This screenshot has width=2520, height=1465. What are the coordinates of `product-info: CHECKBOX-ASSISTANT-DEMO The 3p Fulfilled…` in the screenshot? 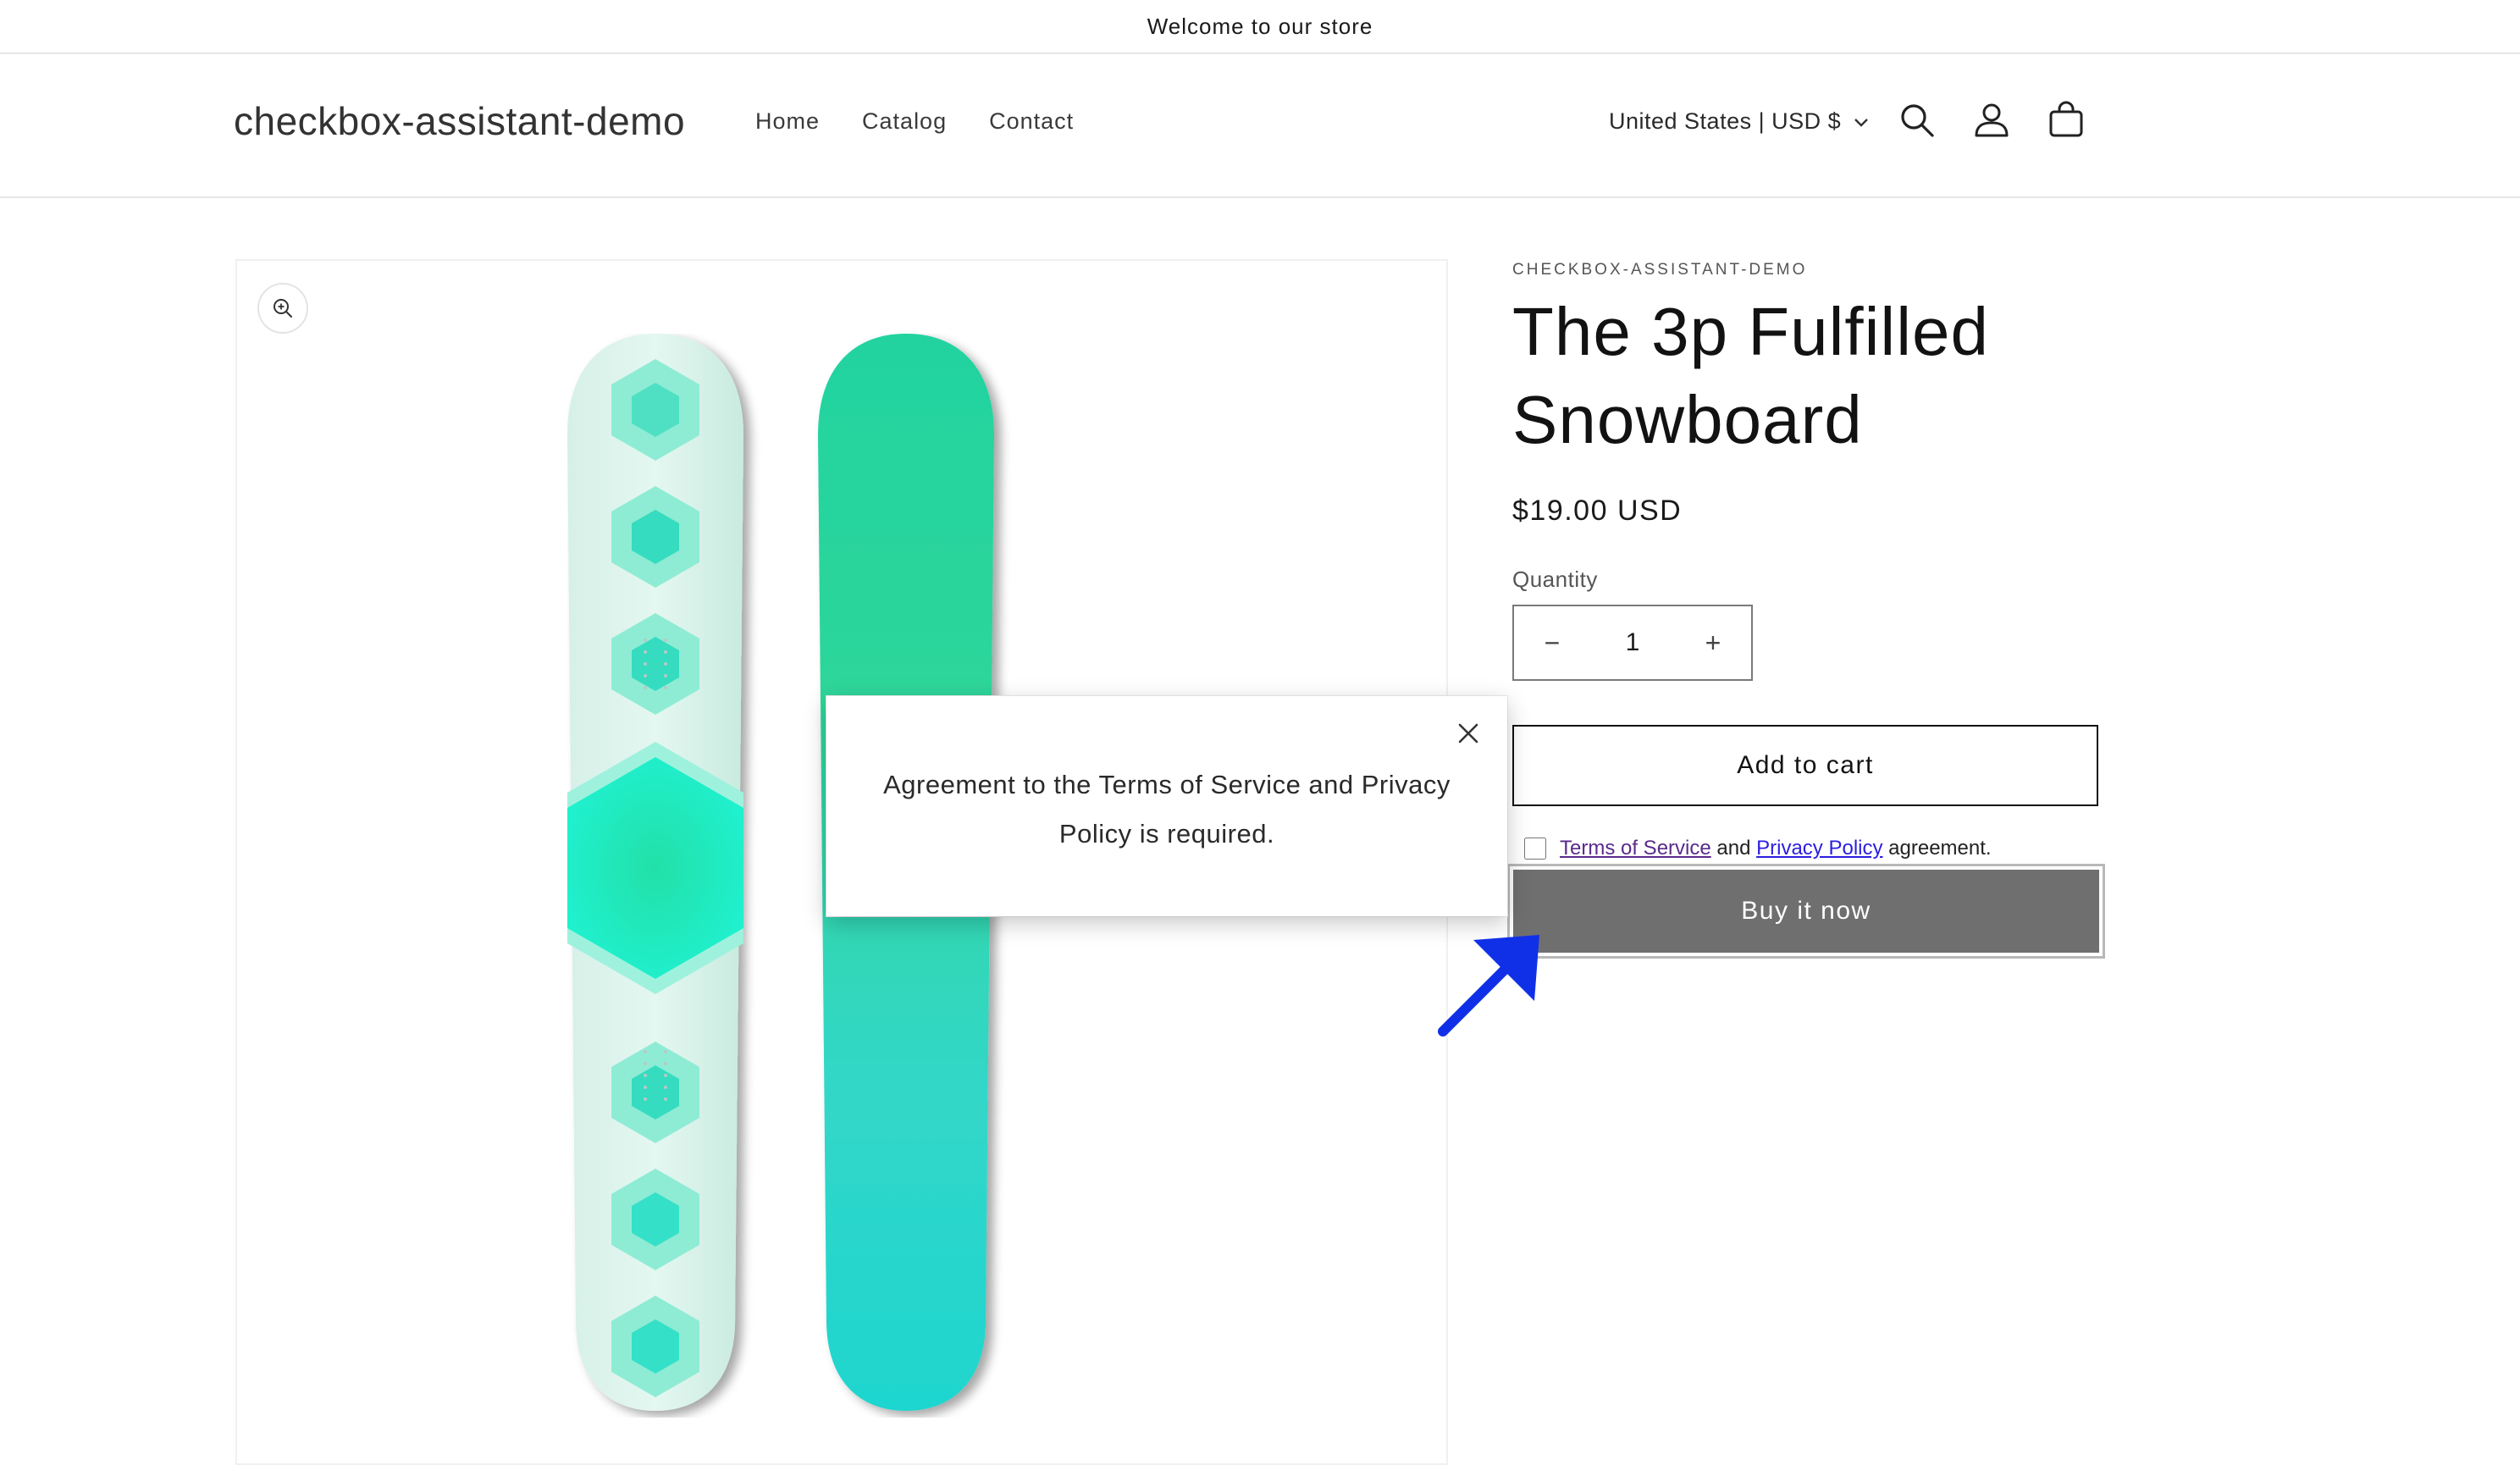 It's located at (1808, 467).